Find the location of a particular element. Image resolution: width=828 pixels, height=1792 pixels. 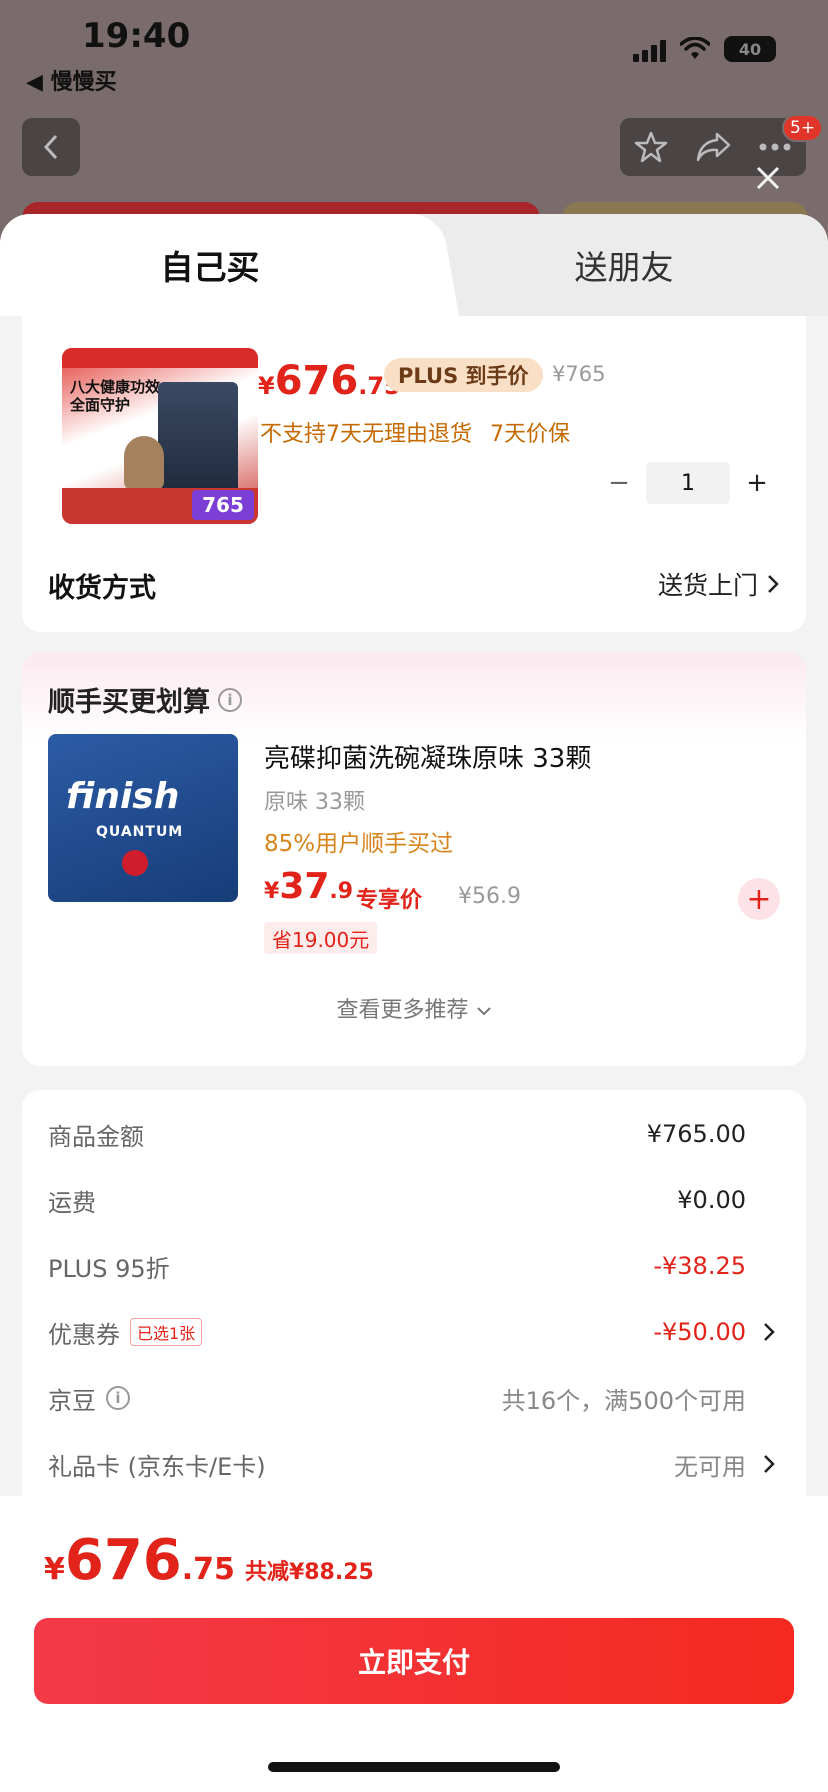

cellular-signal-icon is located at coordinates (649, 49).